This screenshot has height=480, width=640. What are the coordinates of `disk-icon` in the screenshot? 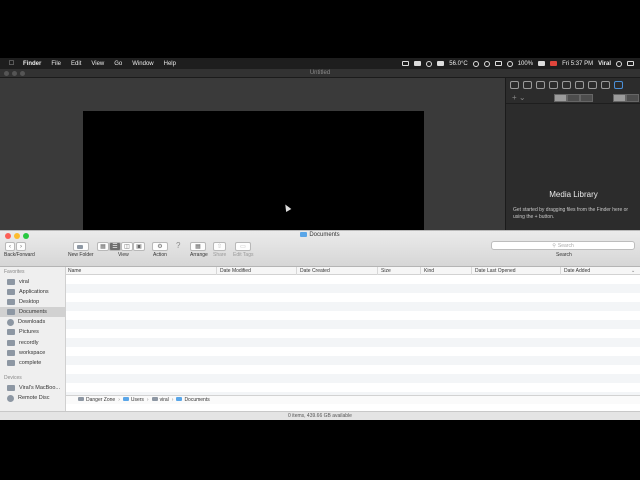 It's located at (81, 399).